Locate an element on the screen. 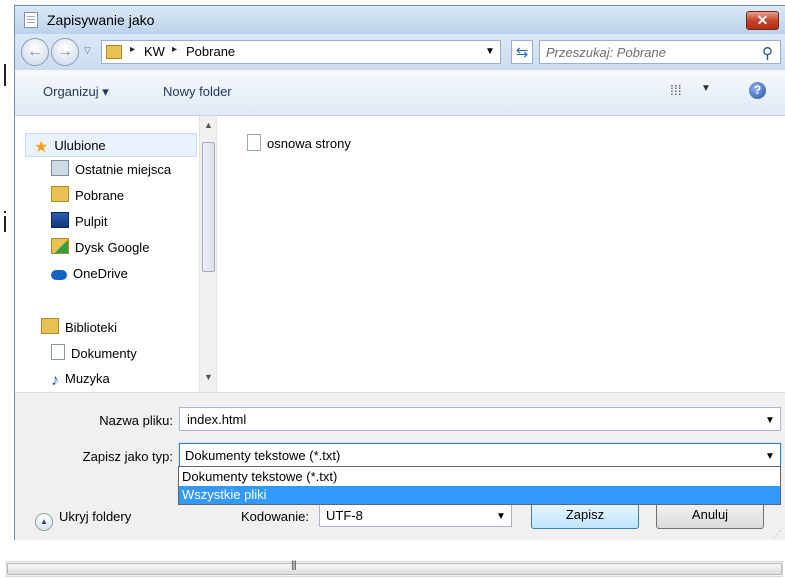 The image size is (785, 578). horizontal-scrollbar: ||| is located at coordinates (394, 568).